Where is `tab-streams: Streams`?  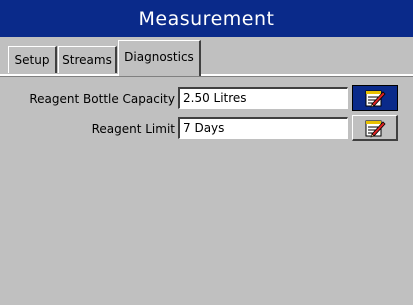
tab-streams: Streams is located at coordinates (87, 59).